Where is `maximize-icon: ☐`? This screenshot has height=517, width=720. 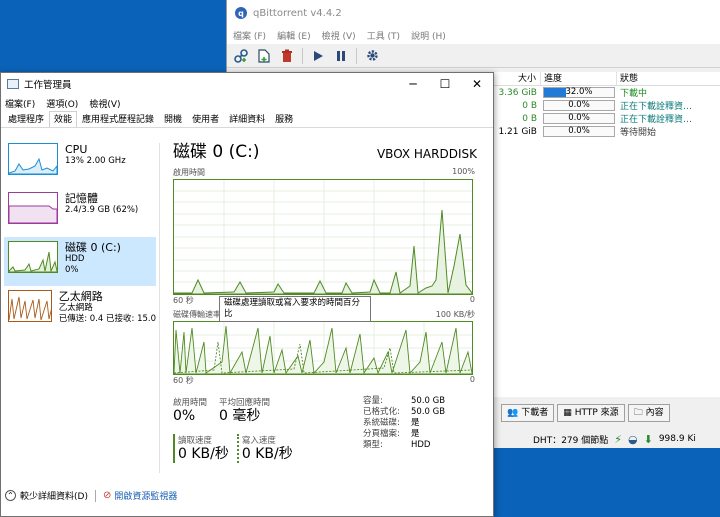 maximize-icon: ☐ is located at coordinates (445, 84).